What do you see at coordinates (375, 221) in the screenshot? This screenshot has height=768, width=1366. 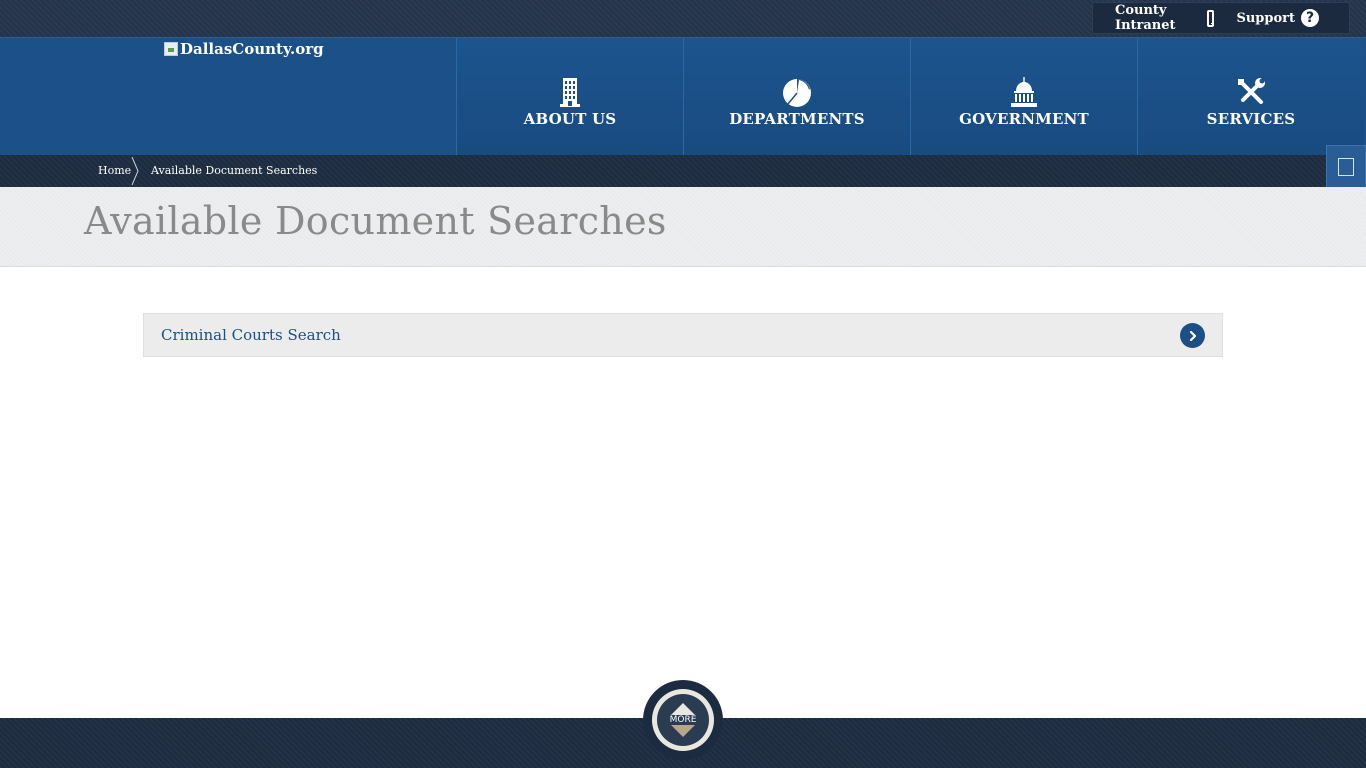 I see `page-title: Available Document Searches` at bounding box center [375, 221].